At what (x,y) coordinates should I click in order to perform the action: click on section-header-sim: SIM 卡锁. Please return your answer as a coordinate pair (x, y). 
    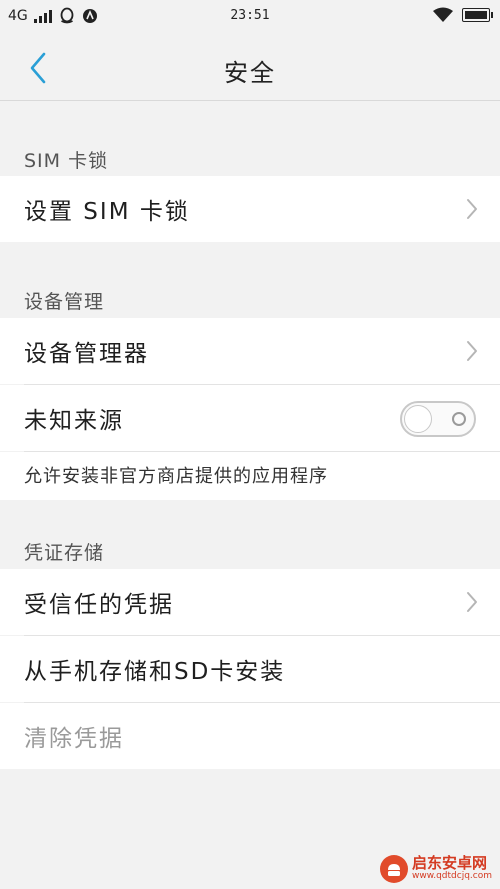
    Looking at the image, I should click on (66, 161).